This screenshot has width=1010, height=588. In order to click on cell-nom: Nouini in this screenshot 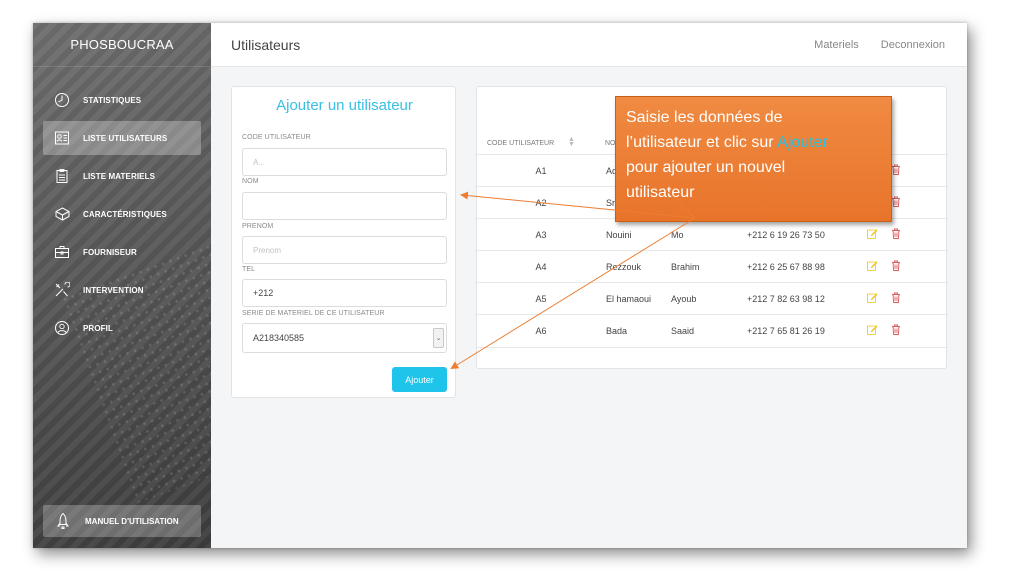, I will do `click(619, 235)`.